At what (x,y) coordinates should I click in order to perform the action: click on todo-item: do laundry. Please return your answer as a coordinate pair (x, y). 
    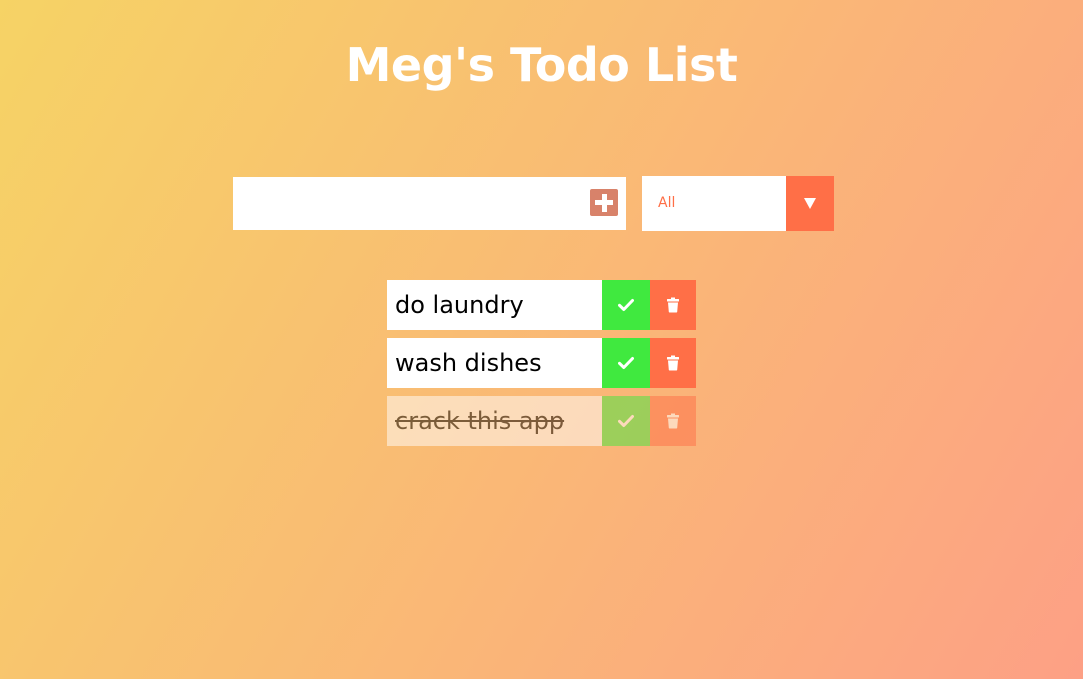
    Looking at the image, I should click on (541, 305).